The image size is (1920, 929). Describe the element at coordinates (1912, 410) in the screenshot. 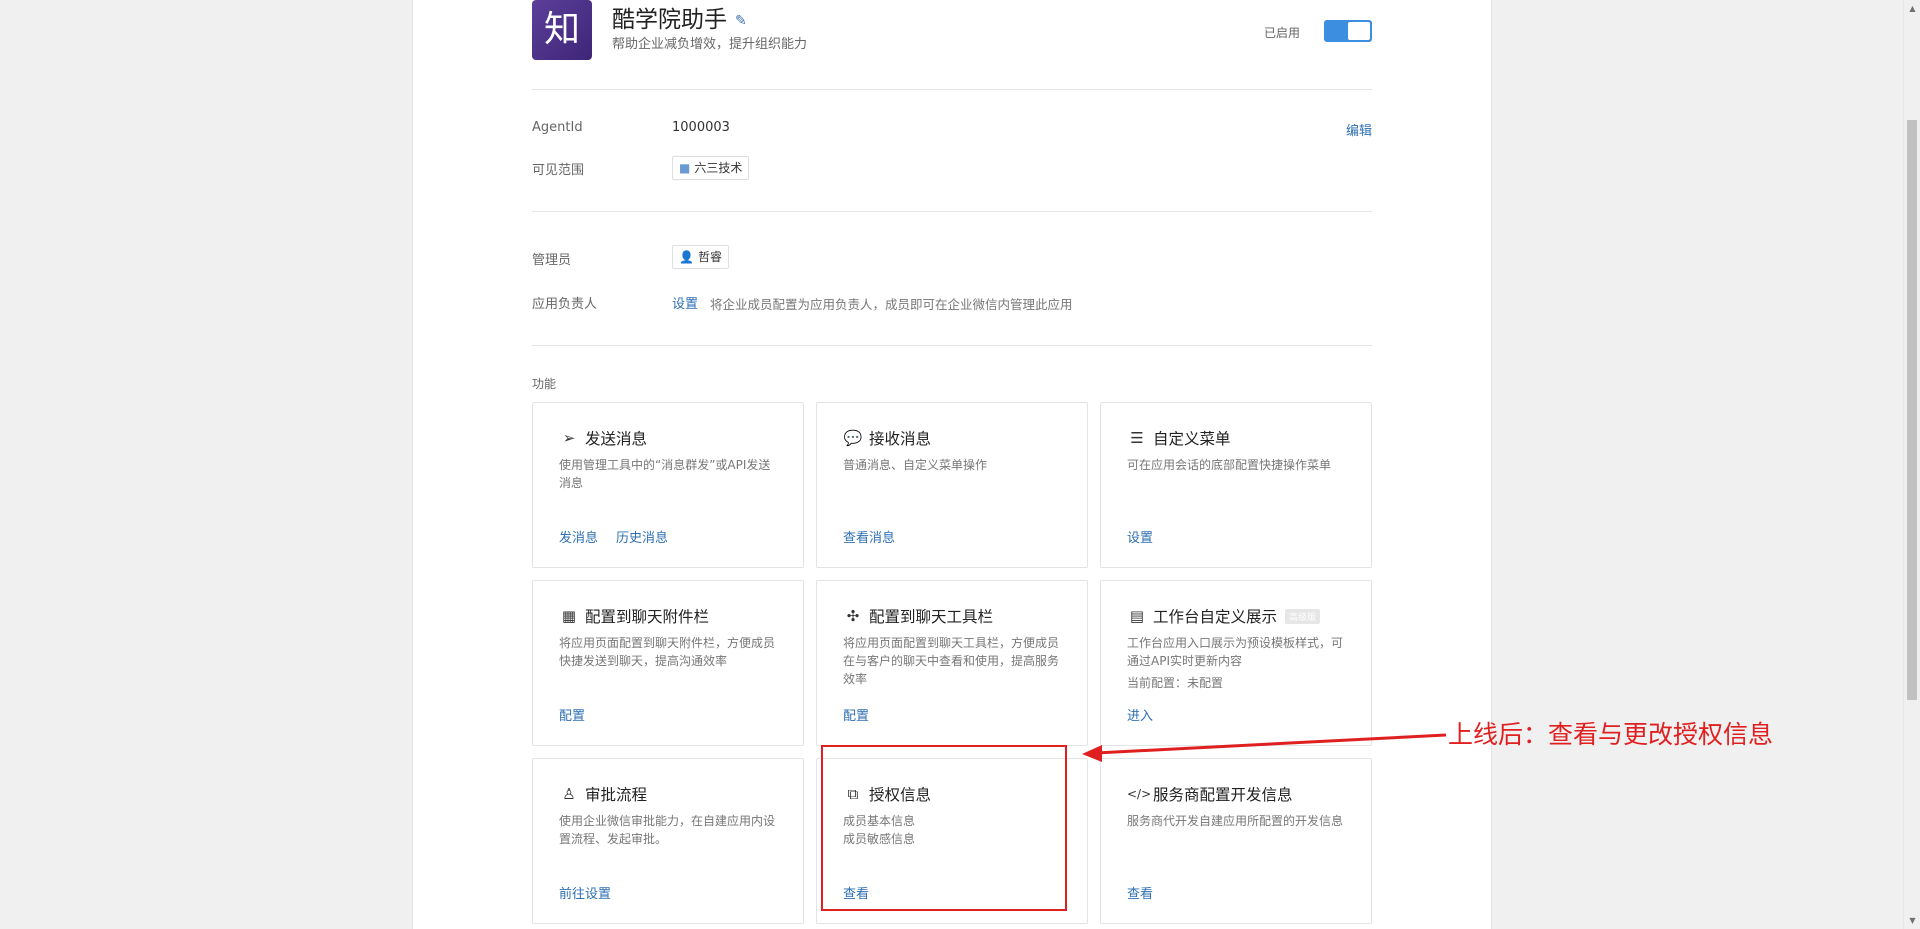

I see `scroll-thumb` at that location.